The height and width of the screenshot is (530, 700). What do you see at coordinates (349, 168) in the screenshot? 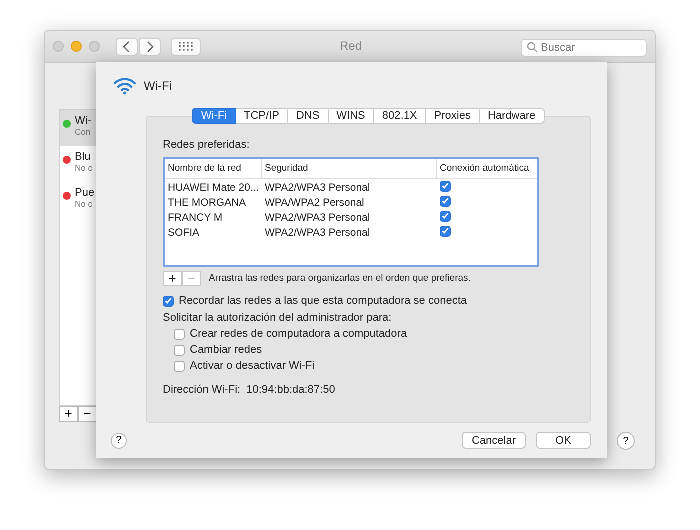
I see `column-header: Seguridad` at bounding box center [349, 168].